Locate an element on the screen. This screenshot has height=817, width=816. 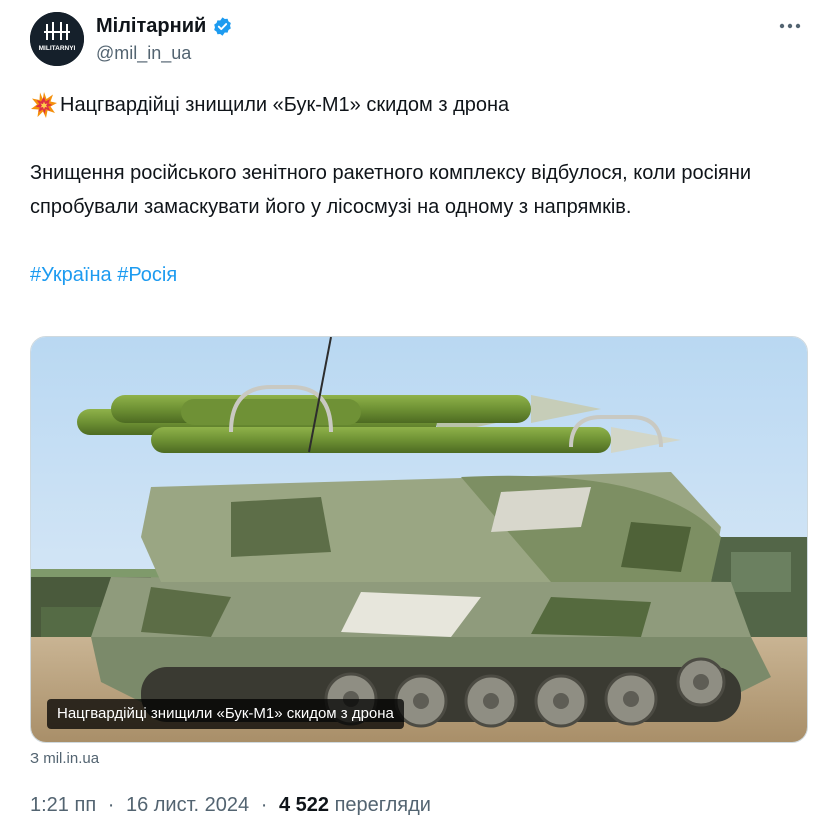
handle: @mil_in_ua is located at coordinates (164, 53).